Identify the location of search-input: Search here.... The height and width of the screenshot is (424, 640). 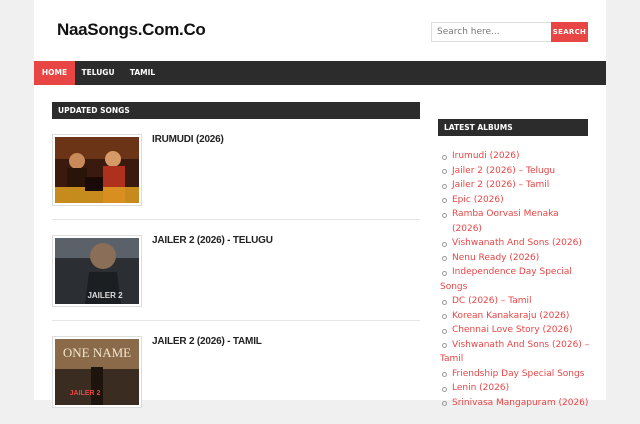
(494, 32).